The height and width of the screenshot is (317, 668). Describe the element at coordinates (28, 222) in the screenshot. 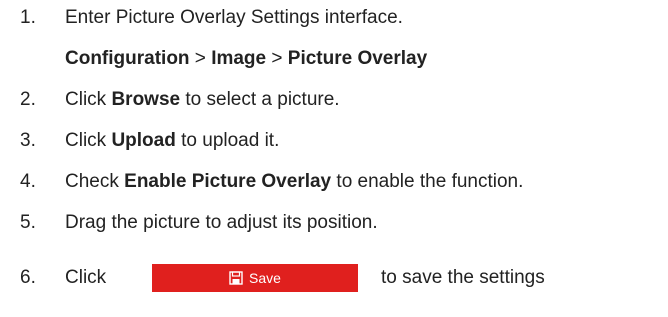

I see `step-number: 5.` at that location.